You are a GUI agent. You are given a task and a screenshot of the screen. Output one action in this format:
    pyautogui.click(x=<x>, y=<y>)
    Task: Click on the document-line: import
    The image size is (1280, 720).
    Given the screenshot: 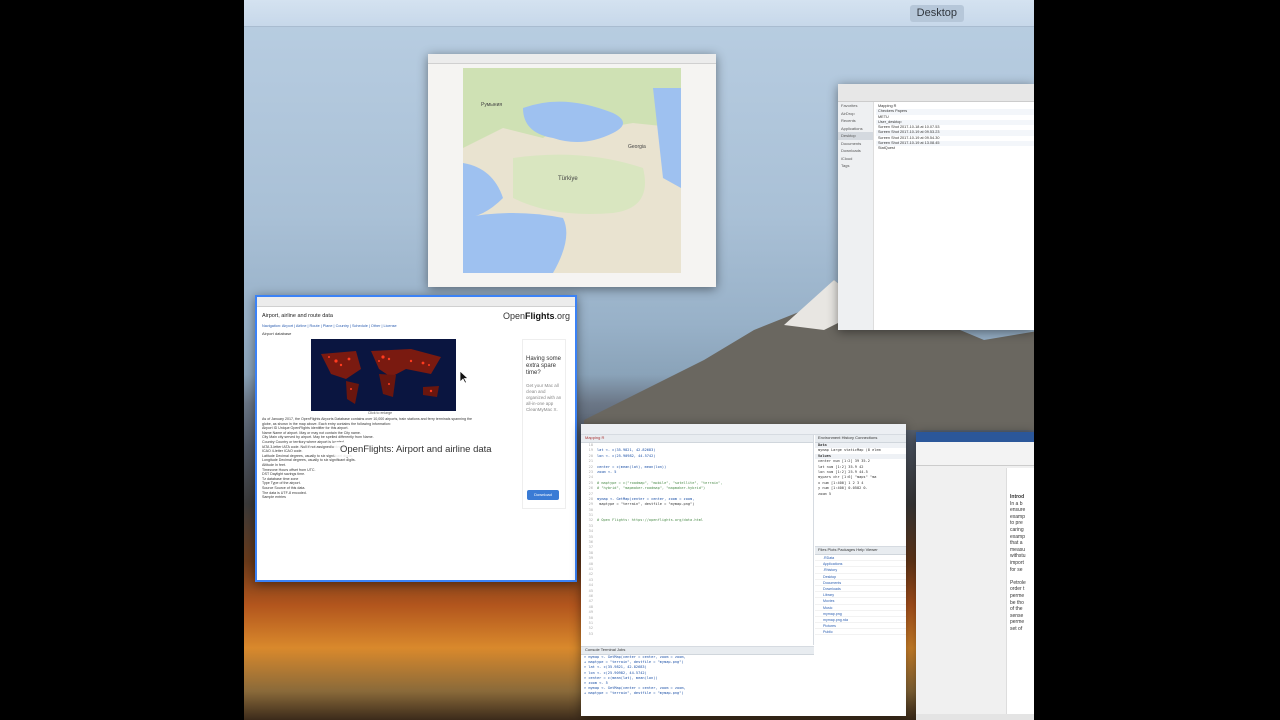 What is the action you would take?
    pyautogui.click(x=1017, y=562)
    